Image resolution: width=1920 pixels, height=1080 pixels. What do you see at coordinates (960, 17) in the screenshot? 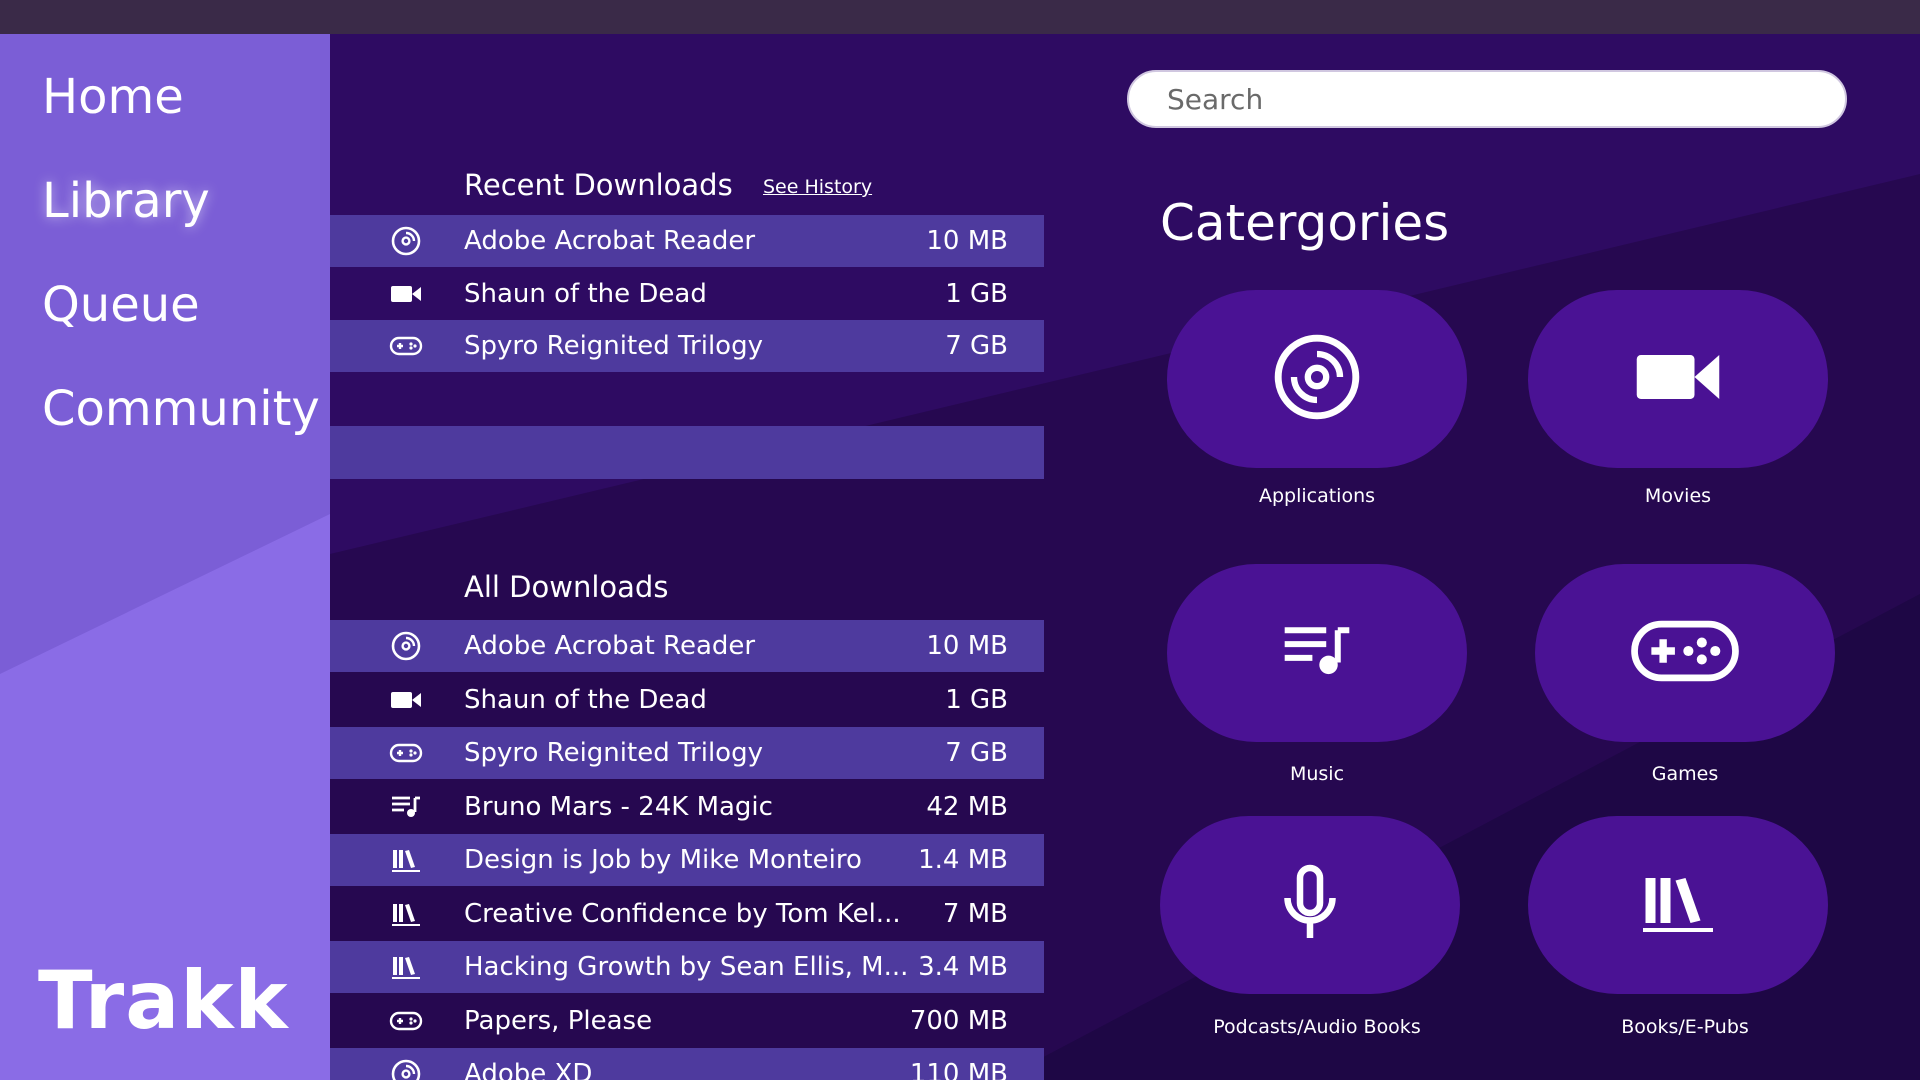
I see `window-top-bar` at bounding box center [960, 17].